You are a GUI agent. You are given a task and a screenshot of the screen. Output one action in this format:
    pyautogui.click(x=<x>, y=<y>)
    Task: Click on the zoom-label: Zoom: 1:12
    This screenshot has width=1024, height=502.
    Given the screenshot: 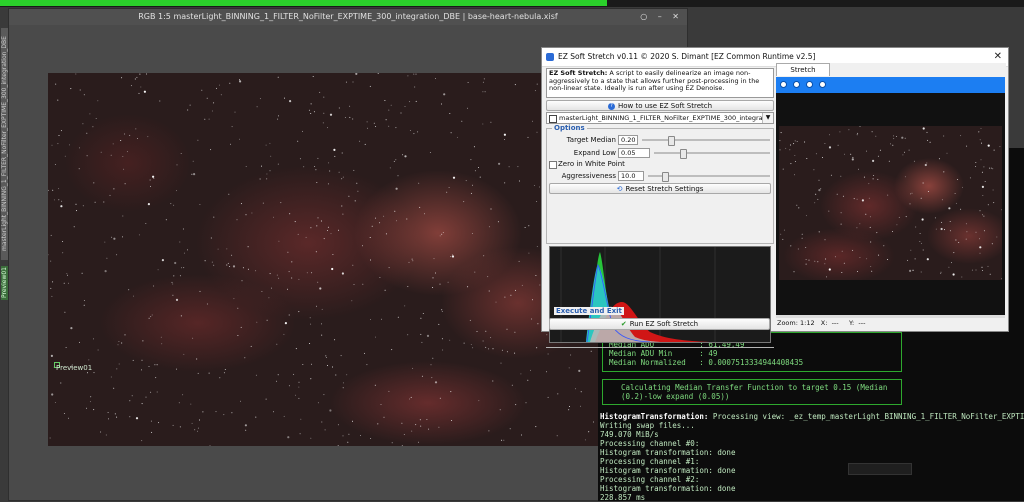 What is the action you would take?
    pyautogui.click(x=796, y=323)
    